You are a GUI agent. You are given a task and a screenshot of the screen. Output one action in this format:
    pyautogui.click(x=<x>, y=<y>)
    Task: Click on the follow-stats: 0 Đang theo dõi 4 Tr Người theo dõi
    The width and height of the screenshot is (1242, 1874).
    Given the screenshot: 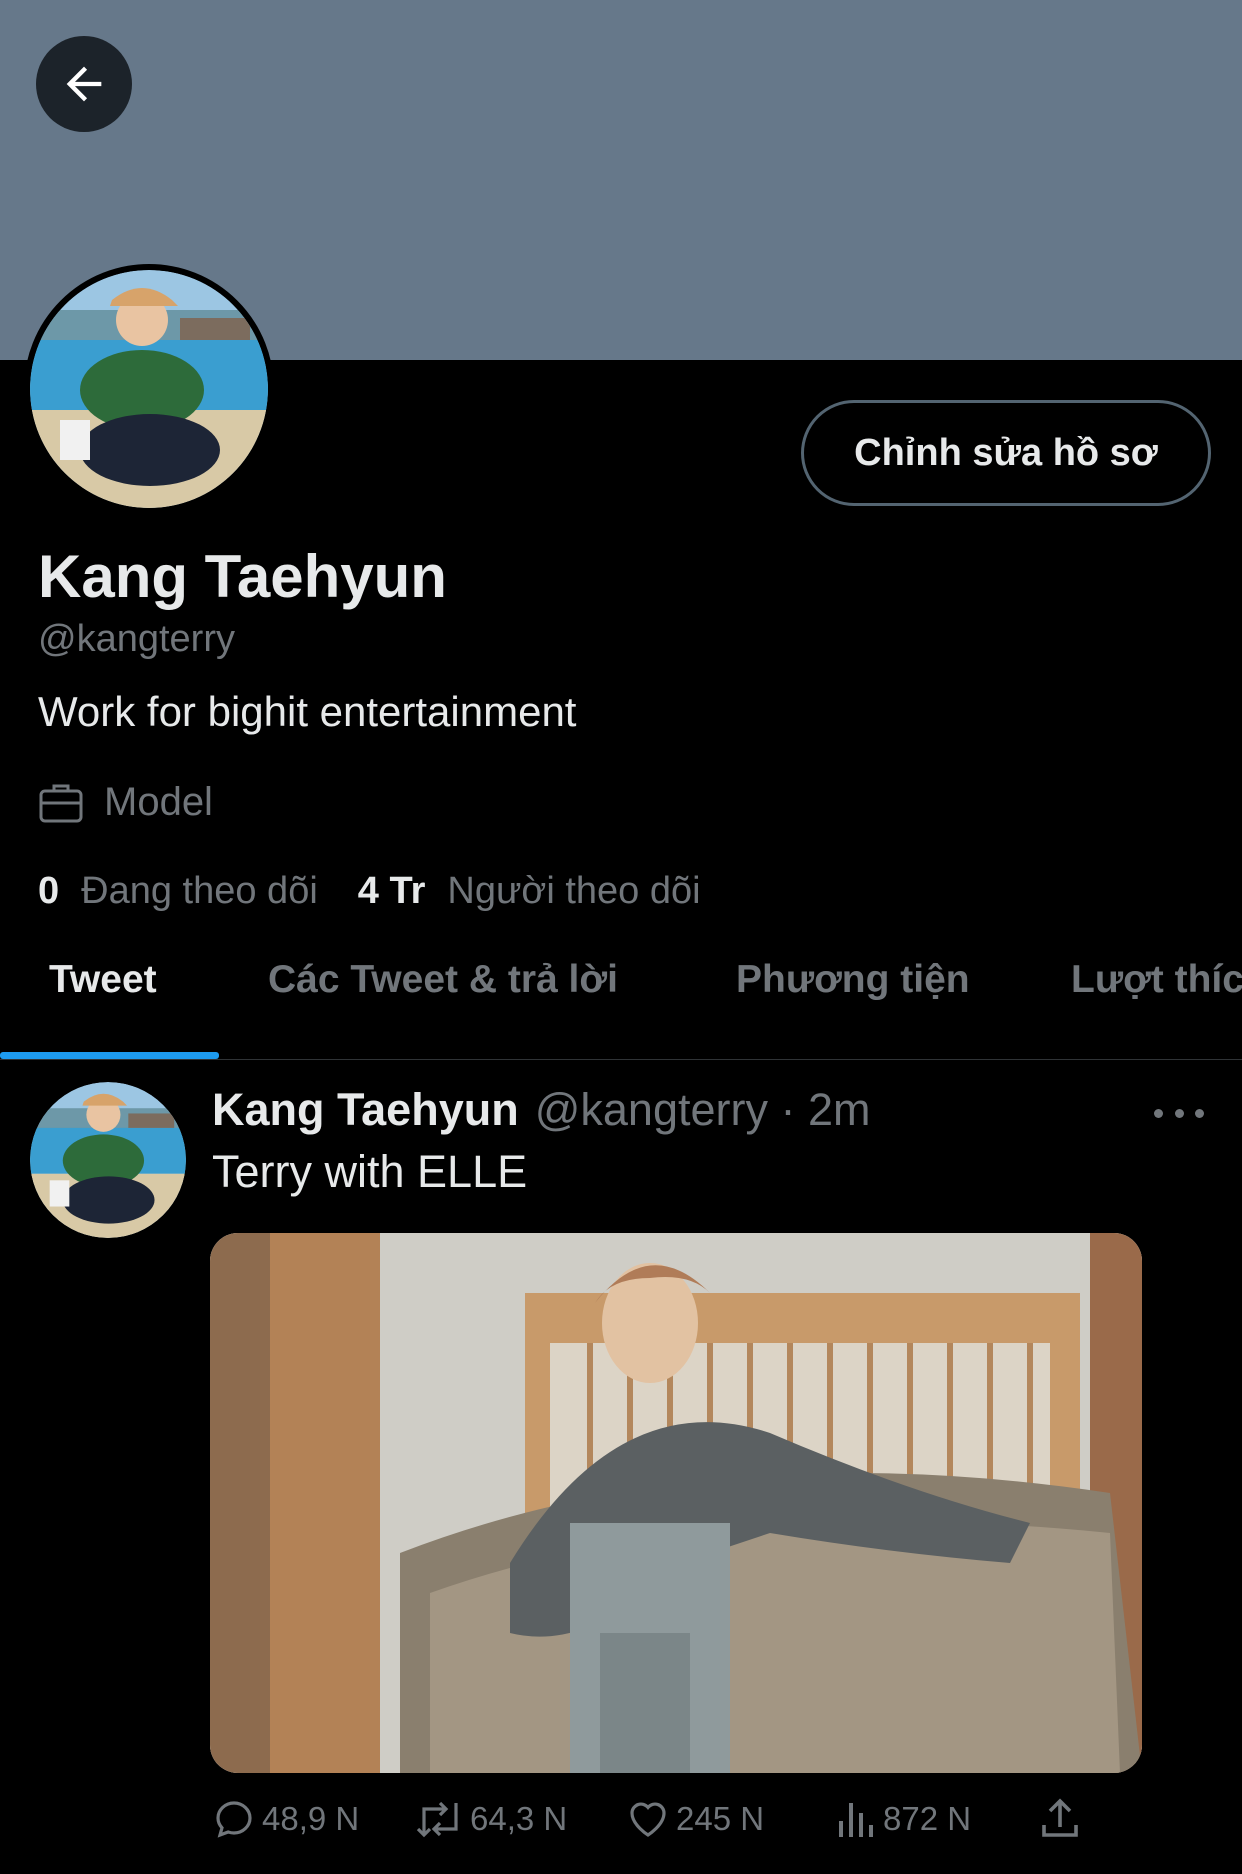 What is the action you would take?
    pyautogui.click(x=389, y=891)
    